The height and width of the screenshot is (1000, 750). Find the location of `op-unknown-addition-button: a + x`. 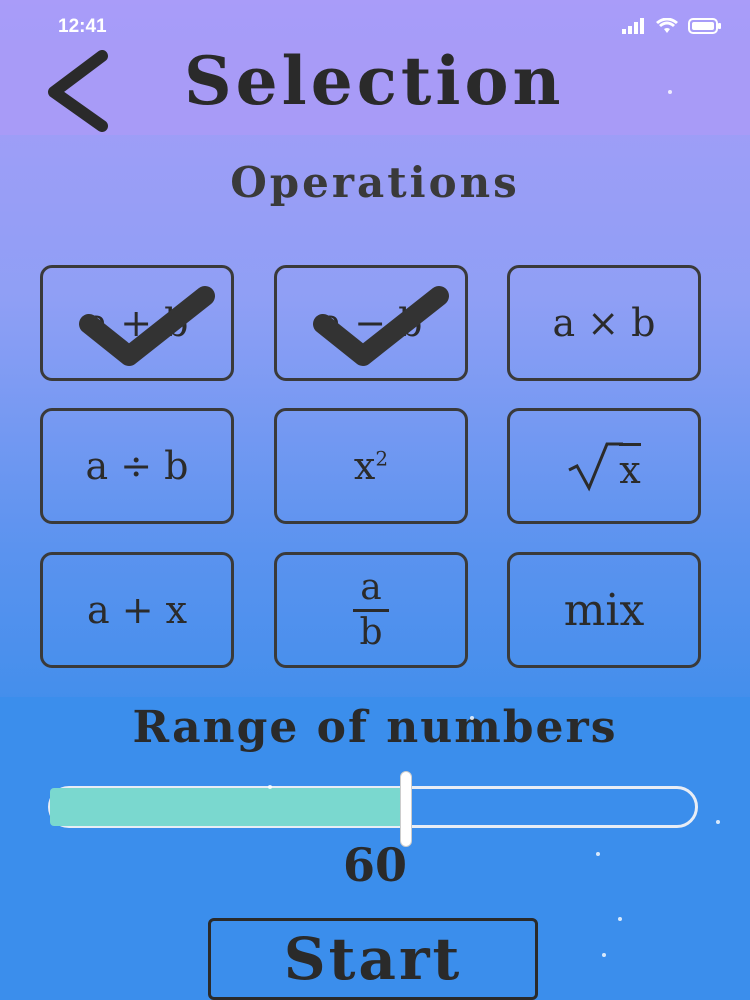

op-unknown-addition-button: a + x is located at coordinates (137, 610).